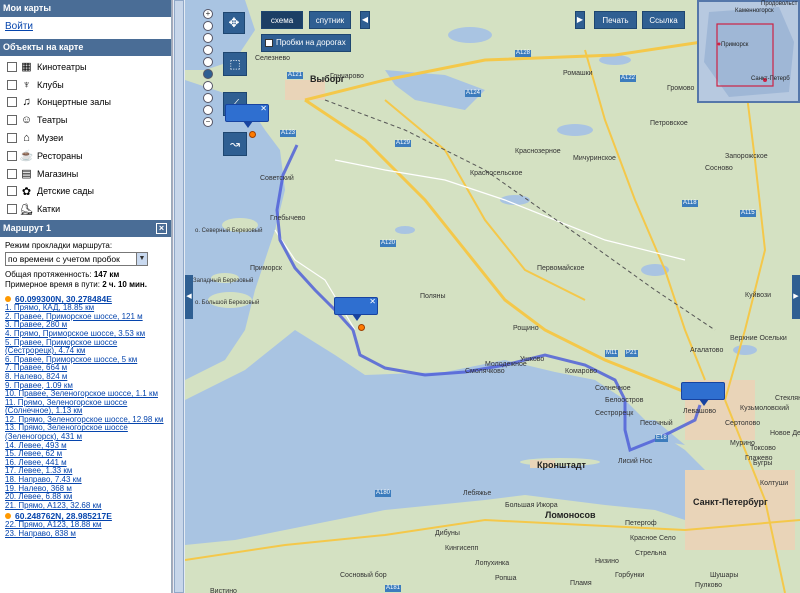 This screenshot has width=800, height=593. I want to click on expand-right-tab: ▶, so click(796, 297).